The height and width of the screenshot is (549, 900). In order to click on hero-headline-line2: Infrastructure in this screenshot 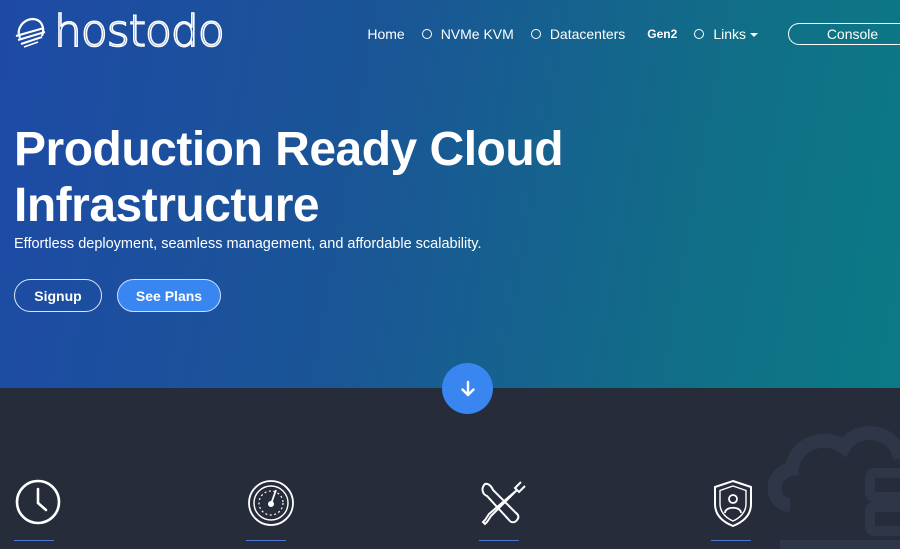, I will do `click(167, 205)`.